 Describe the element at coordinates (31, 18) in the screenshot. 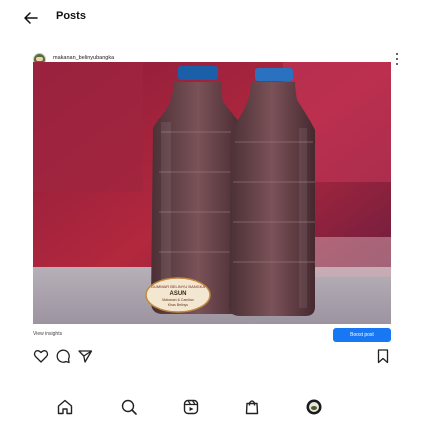

I see `arrow-left-icon` at that location.